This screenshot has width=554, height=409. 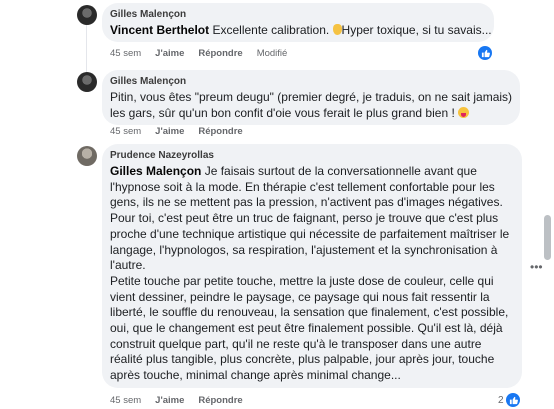 What do you see at coordinates (86, 47) in the screenshot?
I see `thread-connector` at bounding box center [86, 47].